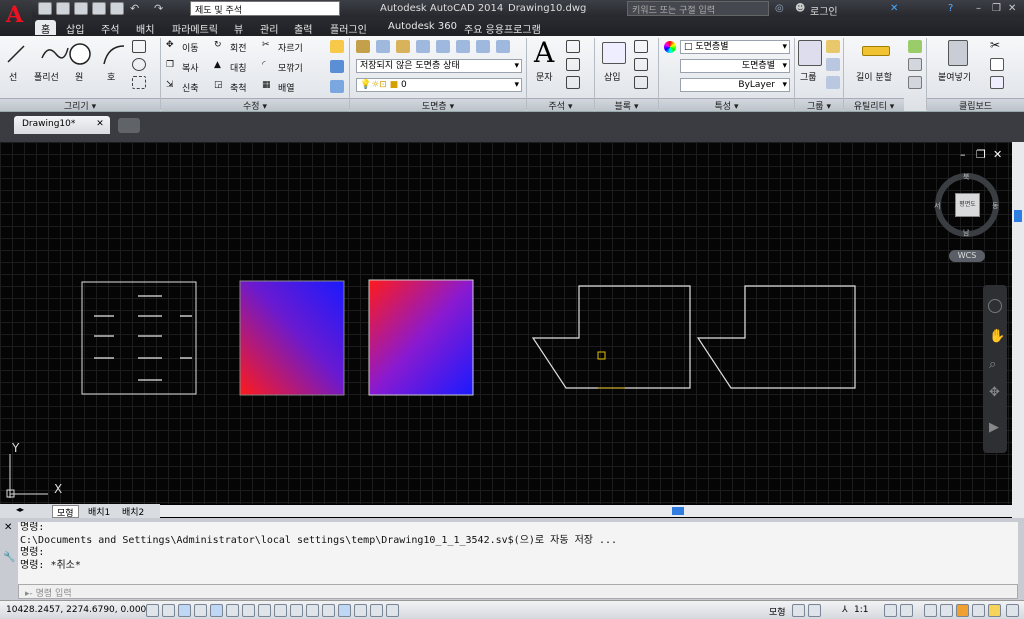  I want to click on tab-view: 뷰, so click(238, 28).